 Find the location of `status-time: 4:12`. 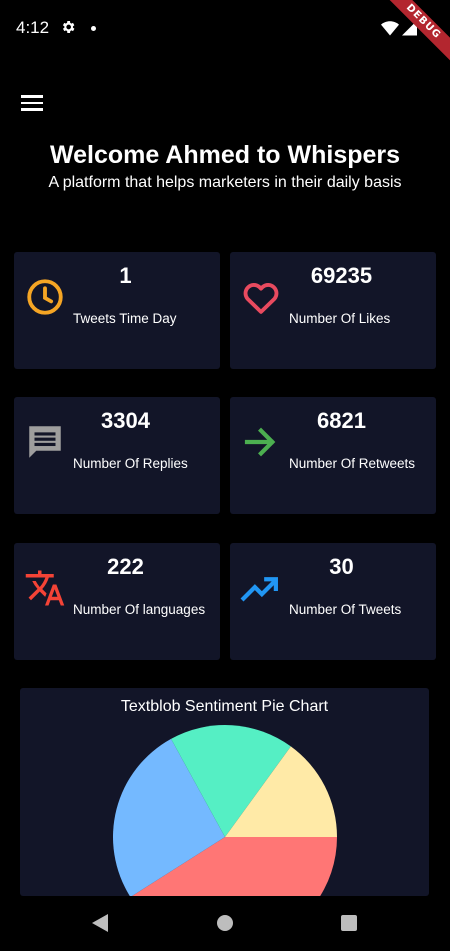

status-time: 4:12 is located at coordinates (33, 27).